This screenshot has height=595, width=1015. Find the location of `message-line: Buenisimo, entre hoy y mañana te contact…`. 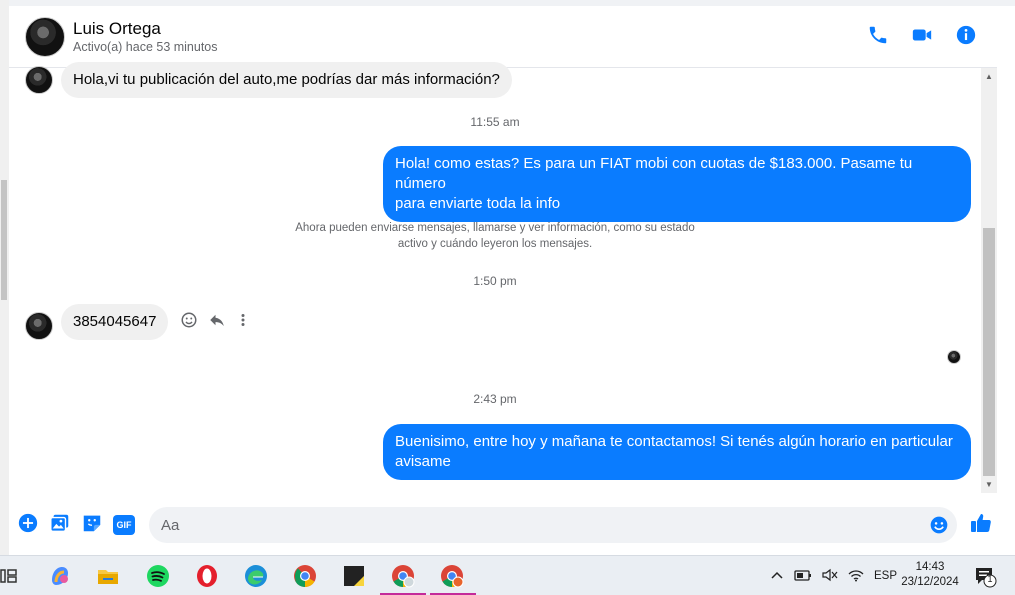

message-line: Buenisimo, entre hoy y mañana te contact… is located at coordinates (674, 441).